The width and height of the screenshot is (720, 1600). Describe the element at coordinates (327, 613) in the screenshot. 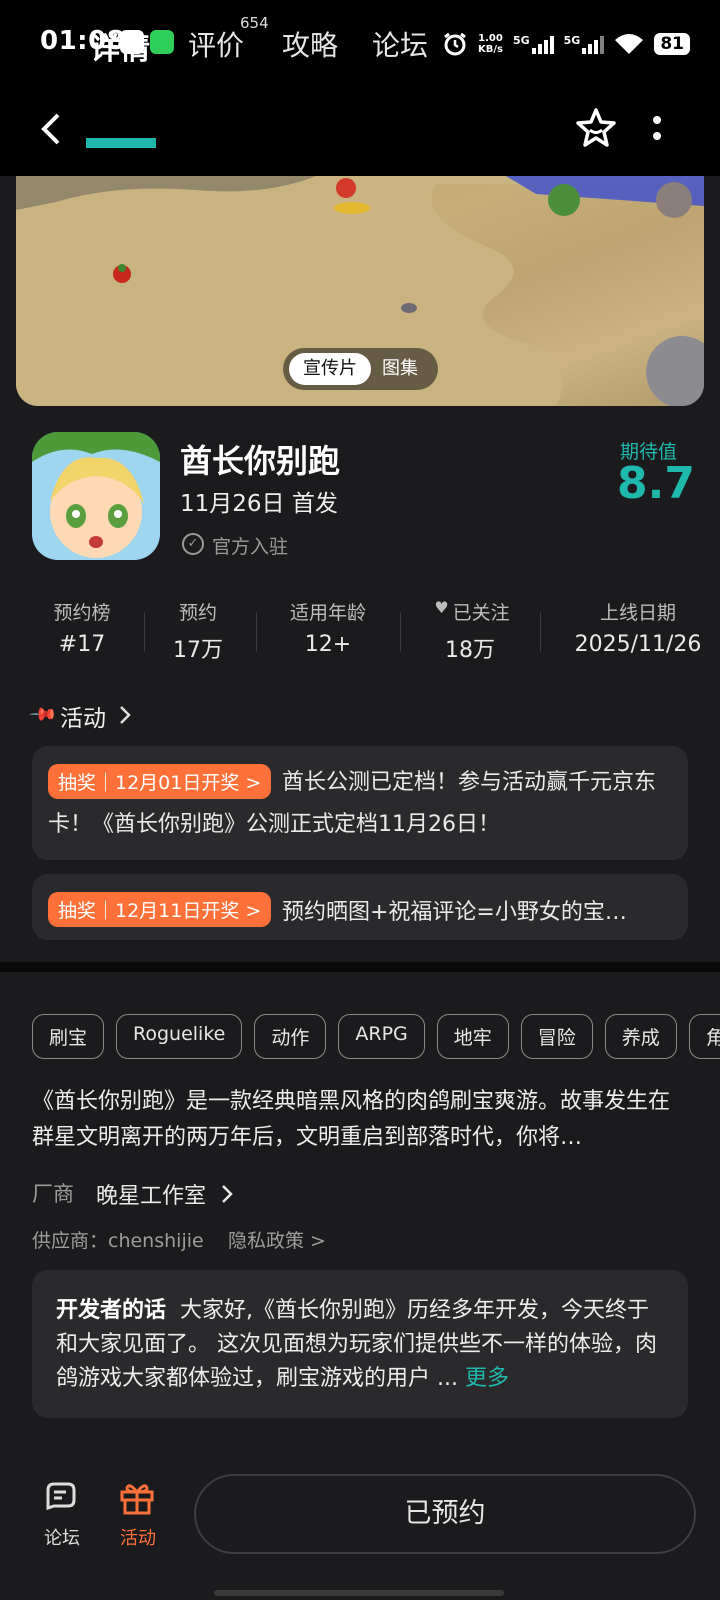

I see `stat-label-age: 适用年龄` at that location.